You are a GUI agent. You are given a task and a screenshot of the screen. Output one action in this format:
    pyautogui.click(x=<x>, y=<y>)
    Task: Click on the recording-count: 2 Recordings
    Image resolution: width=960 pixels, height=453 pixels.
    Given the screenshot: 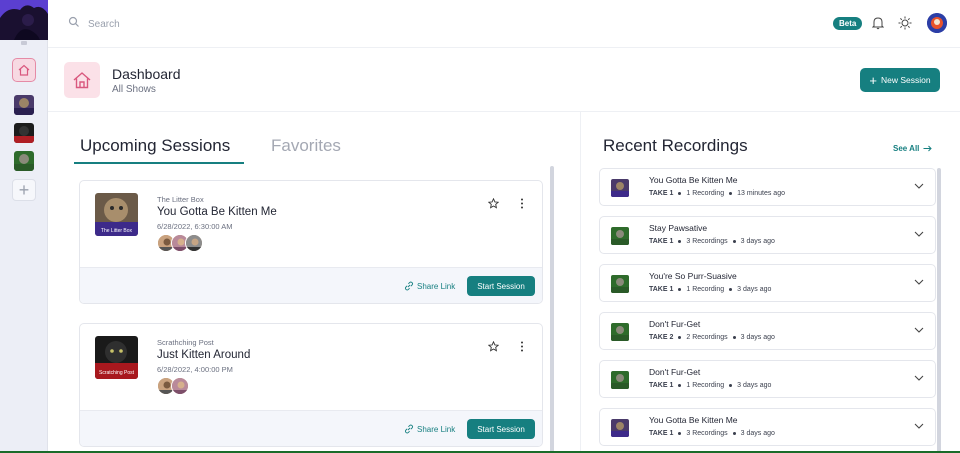 What is the action you would take?
    pyautogui.click(x=707, y=337)
    